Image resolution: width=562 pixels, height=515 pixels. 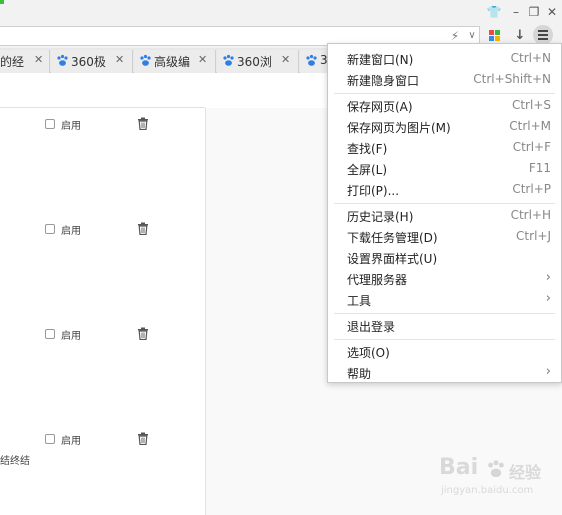 I want to click on menu-item-shortcut: Ctrl+M, so click(x=530, y=126).